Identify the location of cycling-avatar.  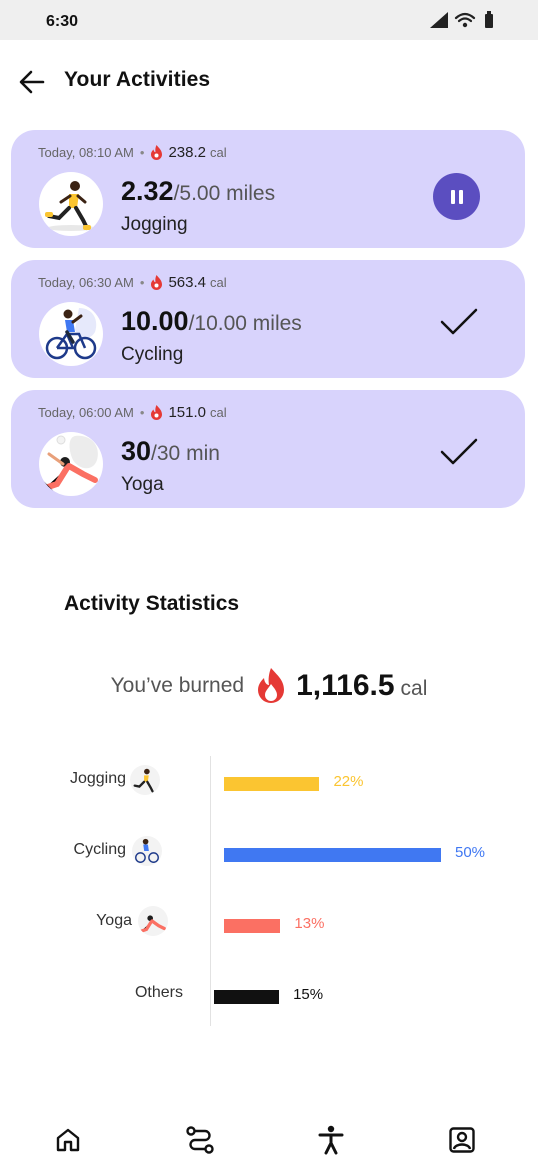
(71, 334).